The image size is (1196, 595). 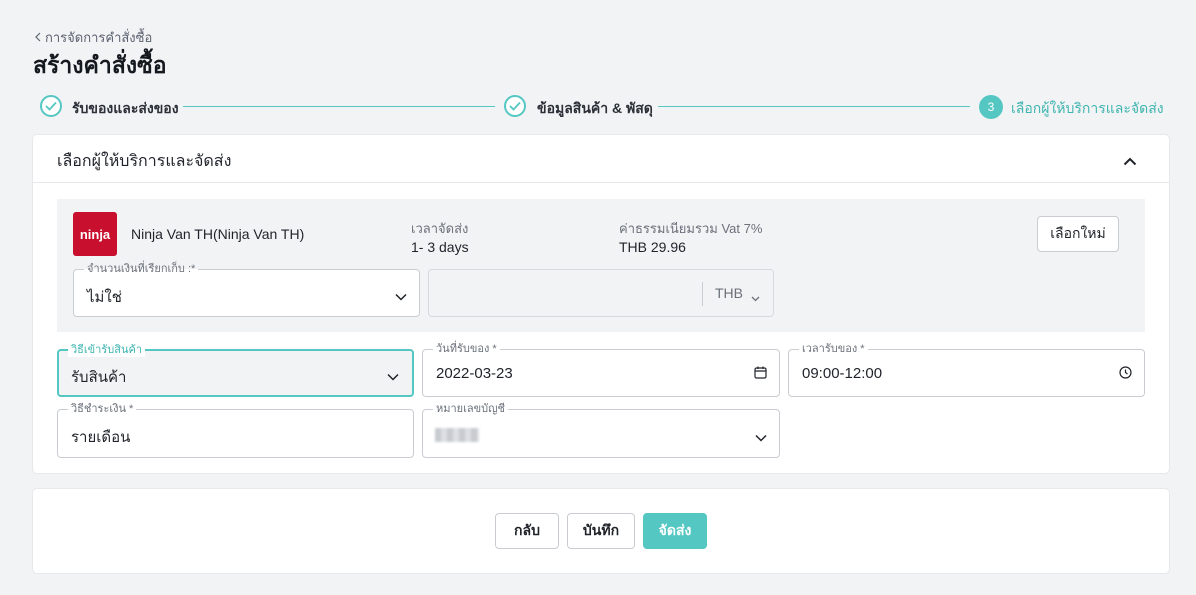 I want to click on pickup-date-input: วันที่รับของ * 2022-03-23, so click(x=601, y=369).